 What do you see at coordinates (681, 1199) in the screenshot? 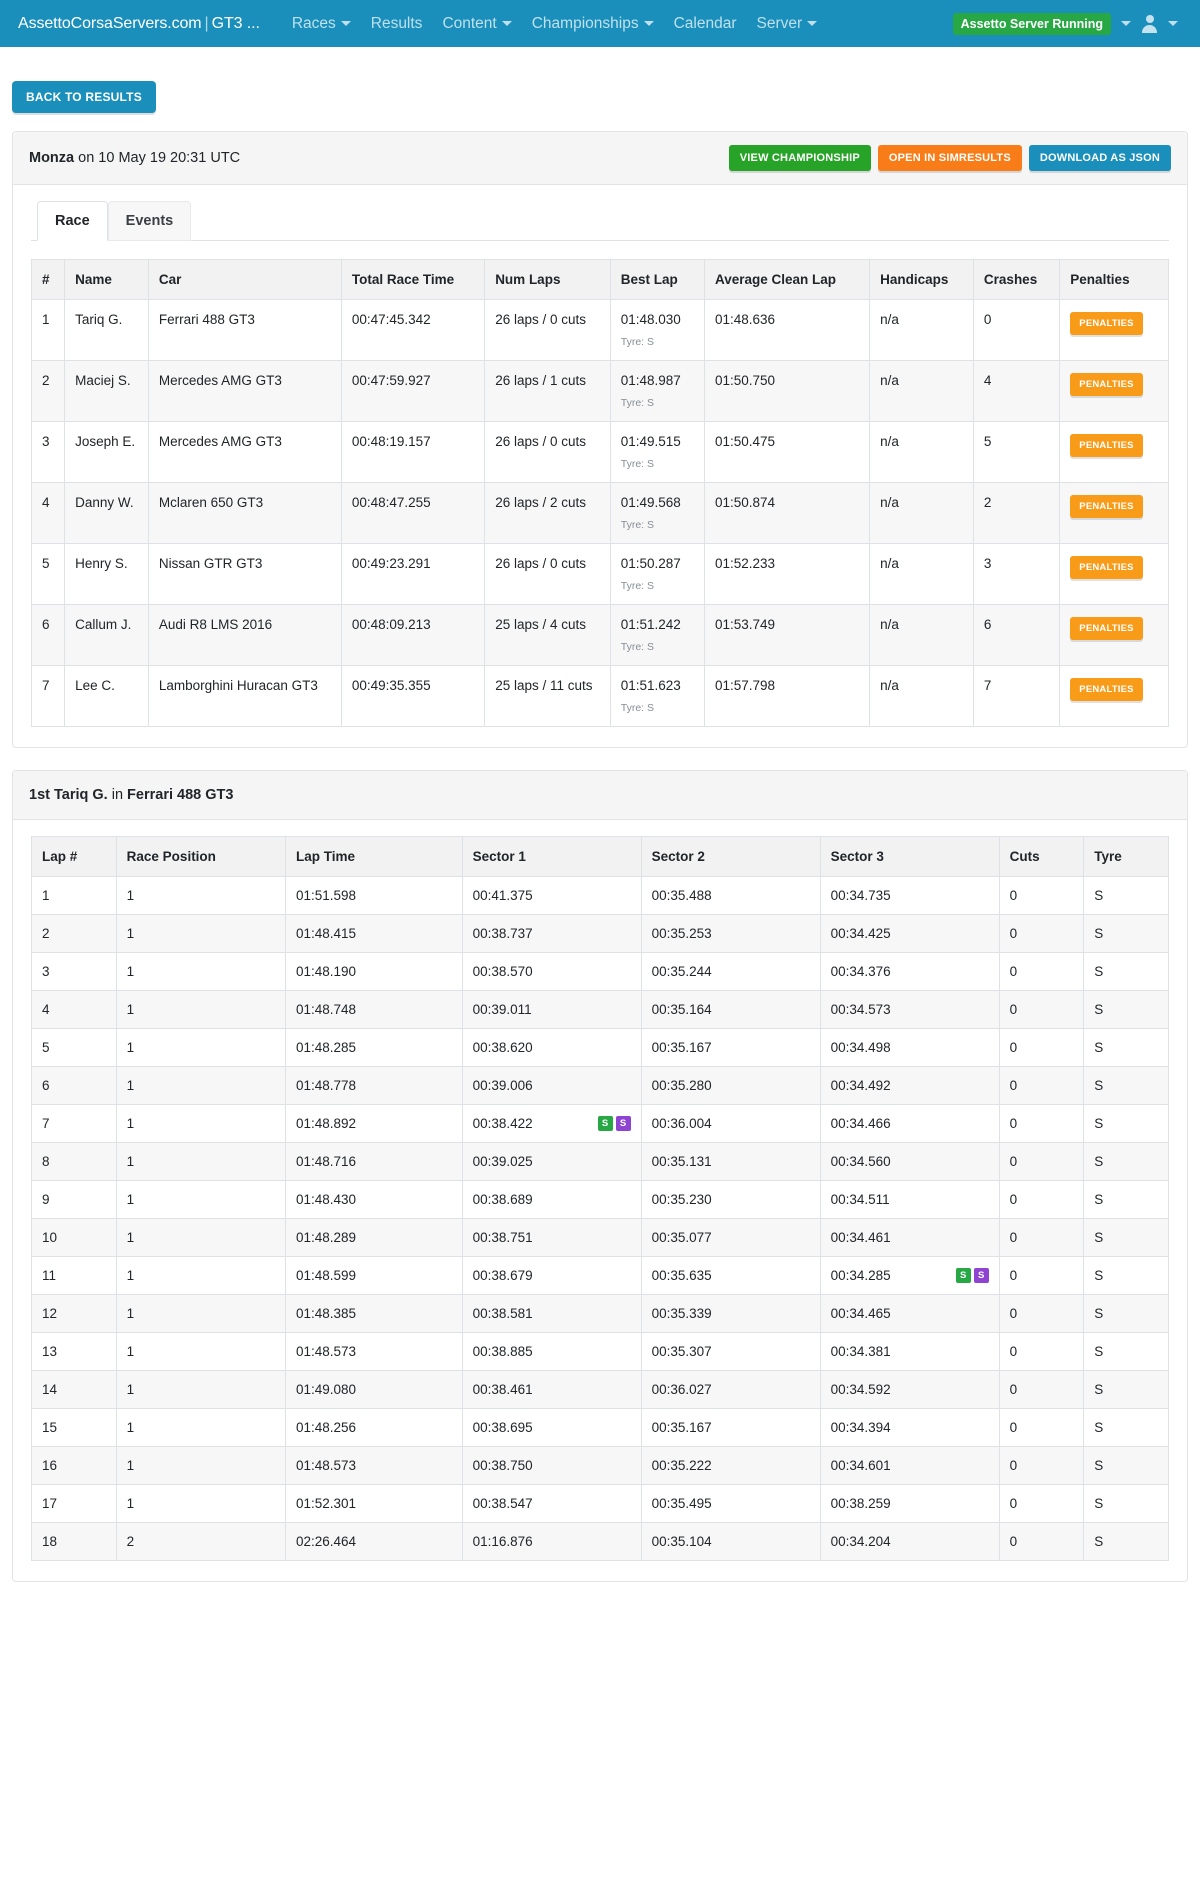
I see `cell-sector-2-value: 00:35.230` at bounding box center [681, 1199].